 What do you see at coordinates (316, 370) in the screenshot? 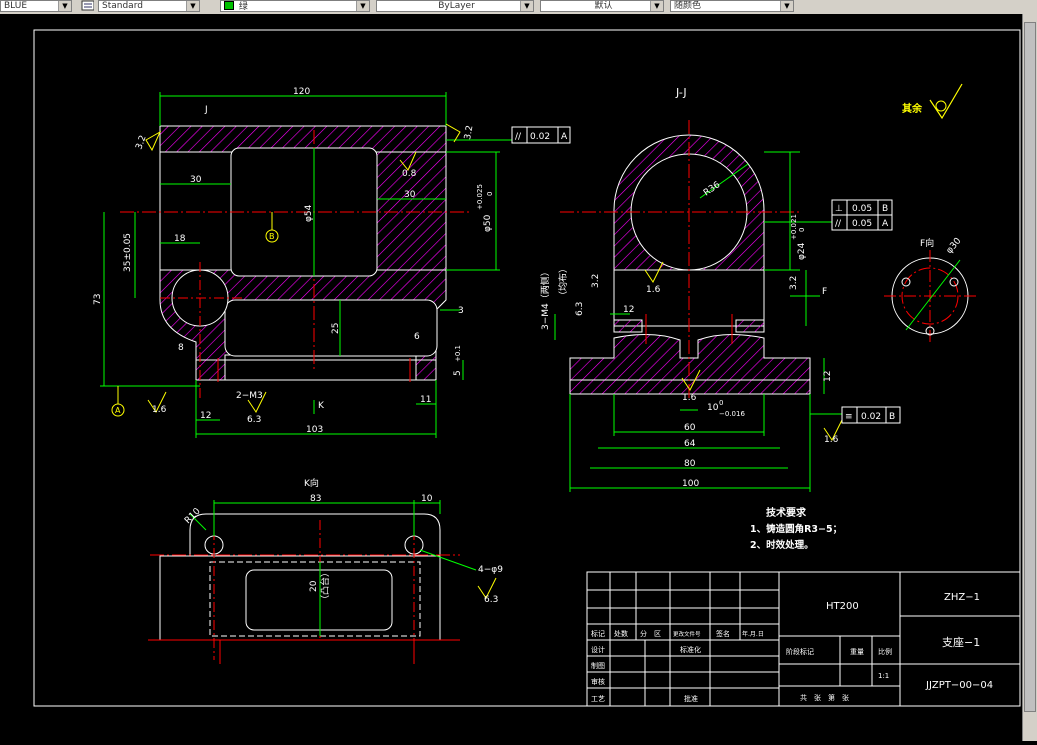
I see `base-outline` at bounding box center [316, 370].